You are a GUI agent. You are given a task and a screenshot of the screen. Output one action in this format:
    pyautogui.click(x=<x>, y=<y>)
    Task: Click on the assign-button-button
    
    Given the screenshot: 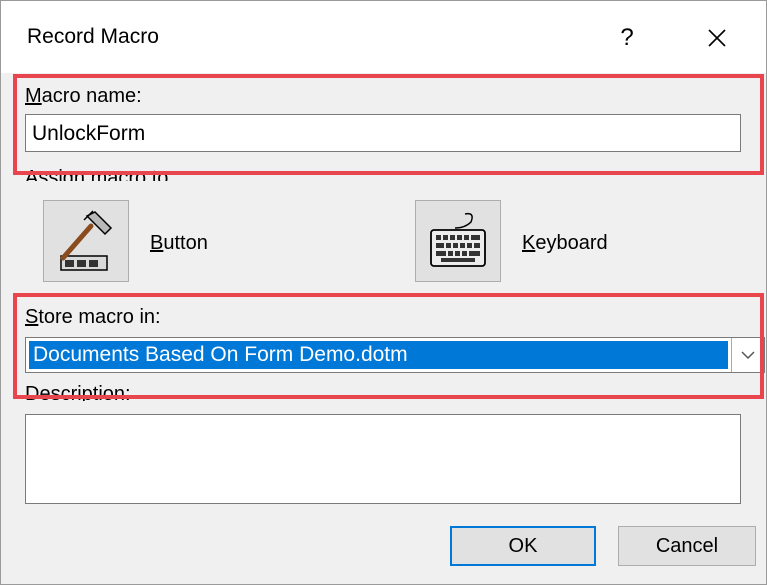 What is the action you would take?
    pyautogui.click(x=86, y=241)
    